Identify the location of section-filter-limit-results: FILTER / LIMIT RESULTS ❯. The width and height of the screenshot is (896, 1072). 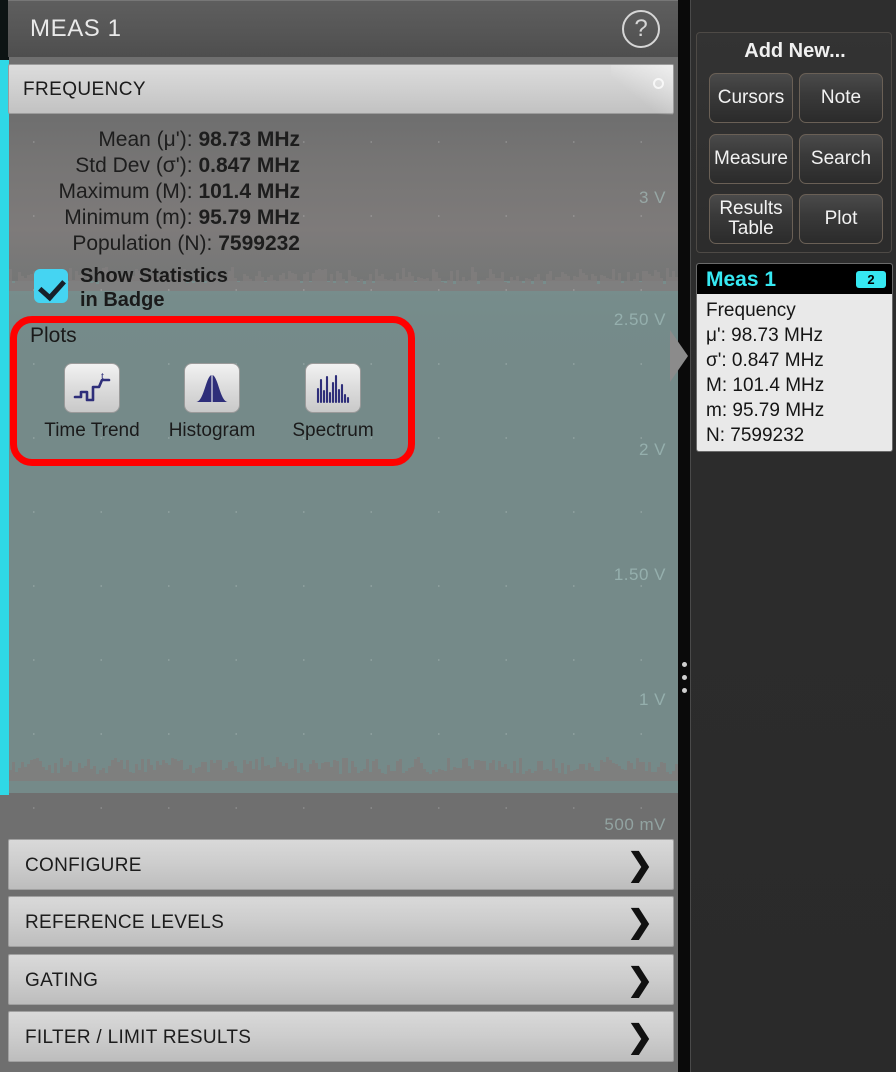
(341, 1036).